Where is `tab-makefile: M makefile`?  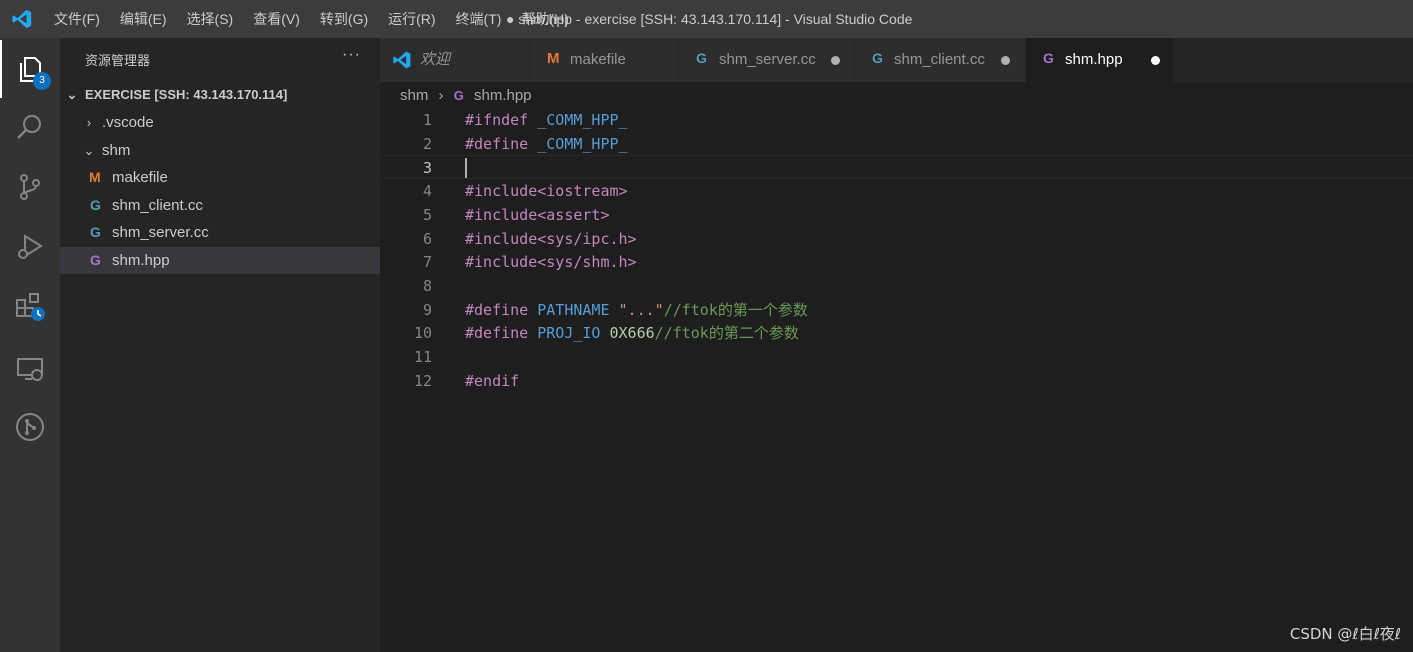 tab-makefile: M makefile is located at coordinates (604, 60).